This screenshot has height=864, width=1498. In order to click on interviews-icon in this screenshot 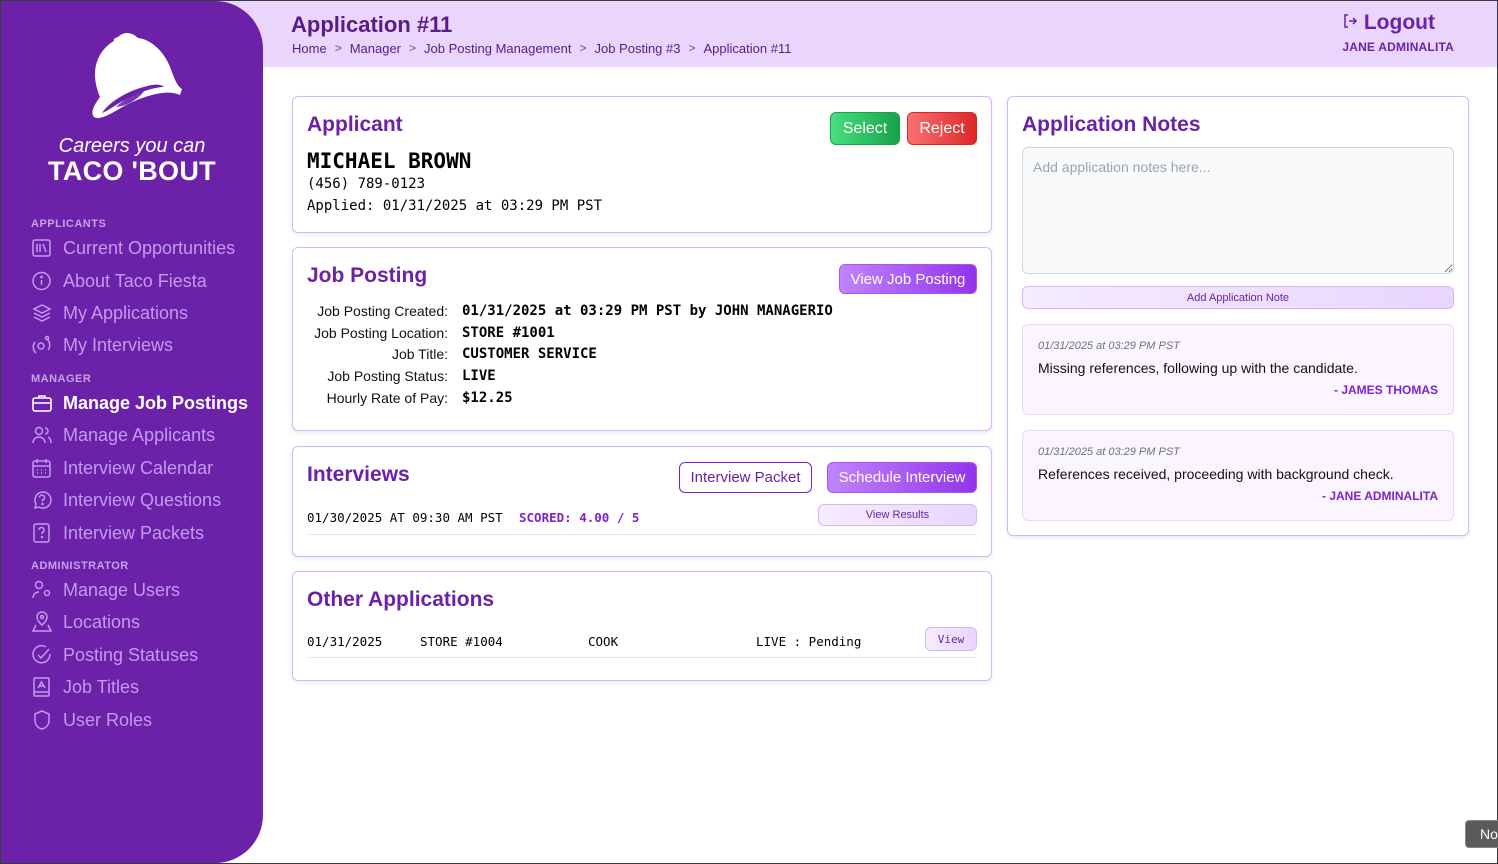, I will do `click(42, 345)`.